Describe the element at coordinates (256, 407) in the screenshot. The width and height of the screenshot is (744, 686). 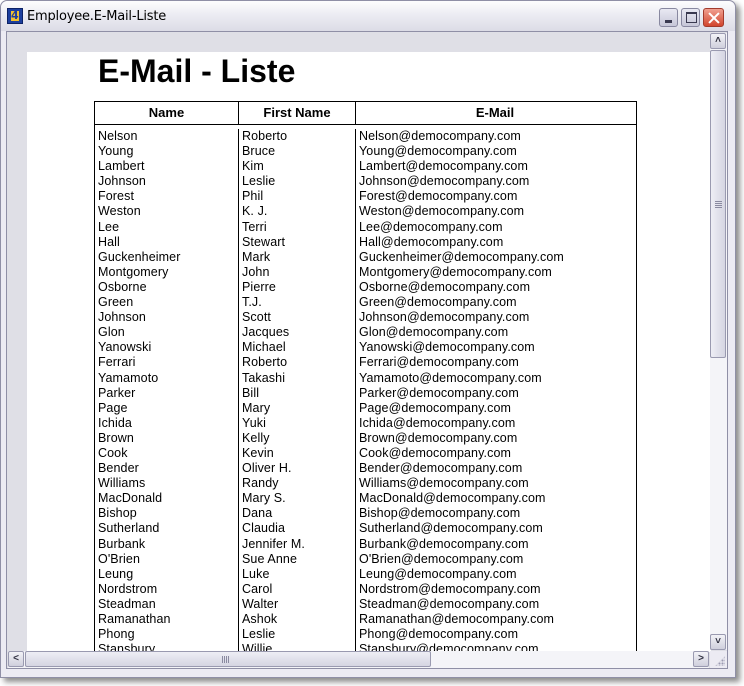
I see `first-name-cell: Mary` at that location.